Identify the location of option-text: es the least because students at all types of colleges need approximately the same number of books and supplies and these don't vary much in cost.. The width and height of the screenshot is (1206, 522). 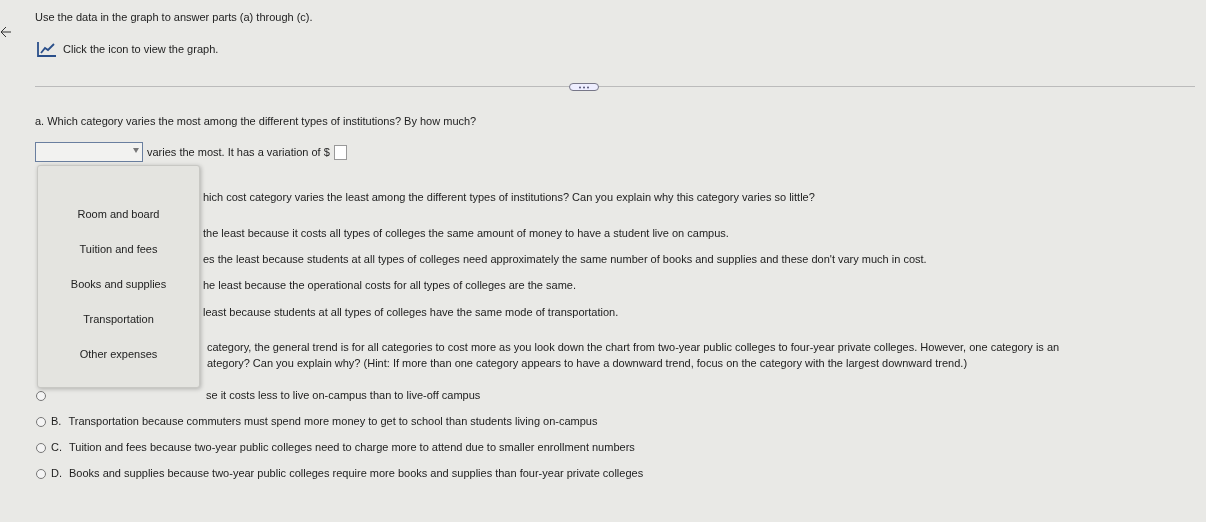
(565, 259).